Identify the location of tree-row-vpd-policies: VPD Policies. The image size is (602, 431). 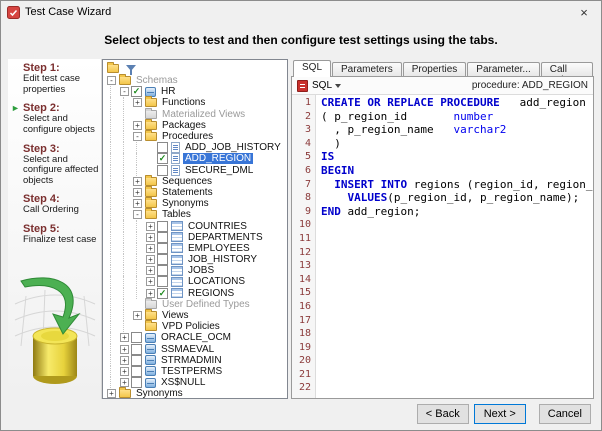
(196, 326).